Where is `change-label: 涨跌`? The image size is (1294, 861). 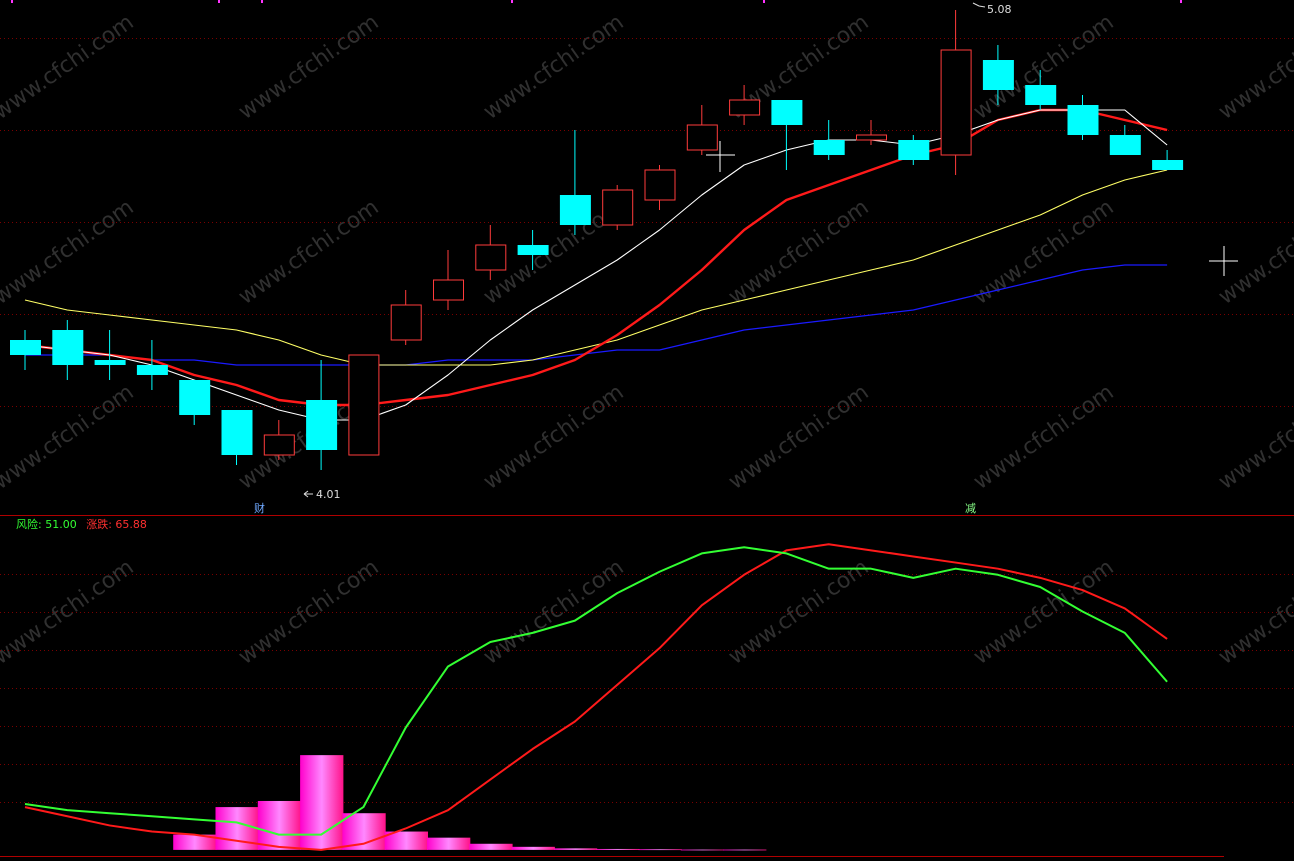 change-label: 涨跌 is located at coordinates (97, 524).